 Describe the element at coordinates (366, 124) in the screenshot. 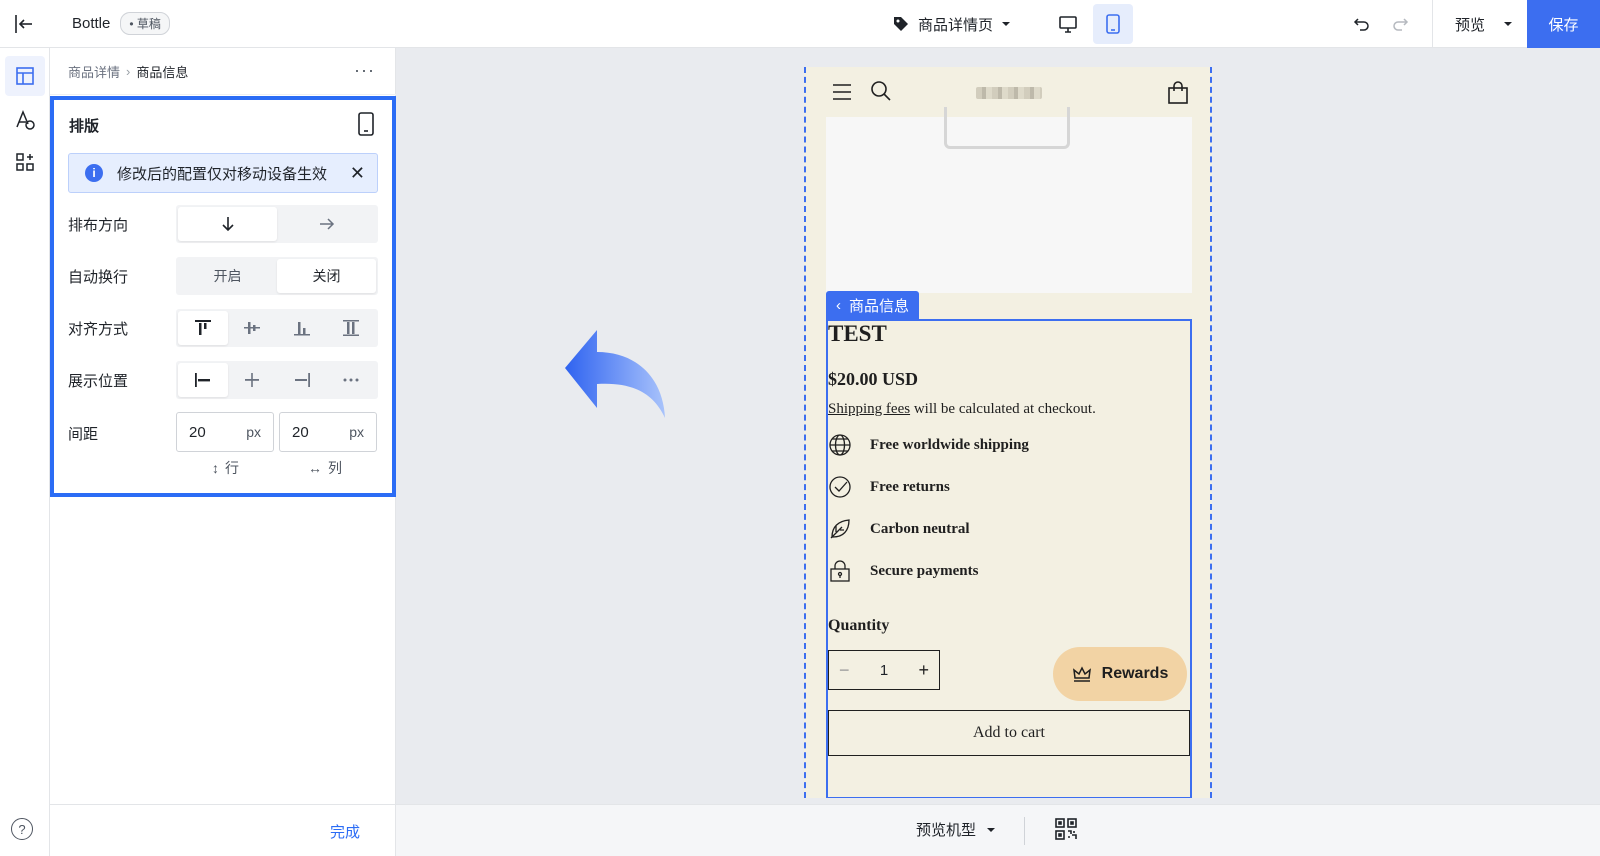

I see `mobile-icon` at that location.